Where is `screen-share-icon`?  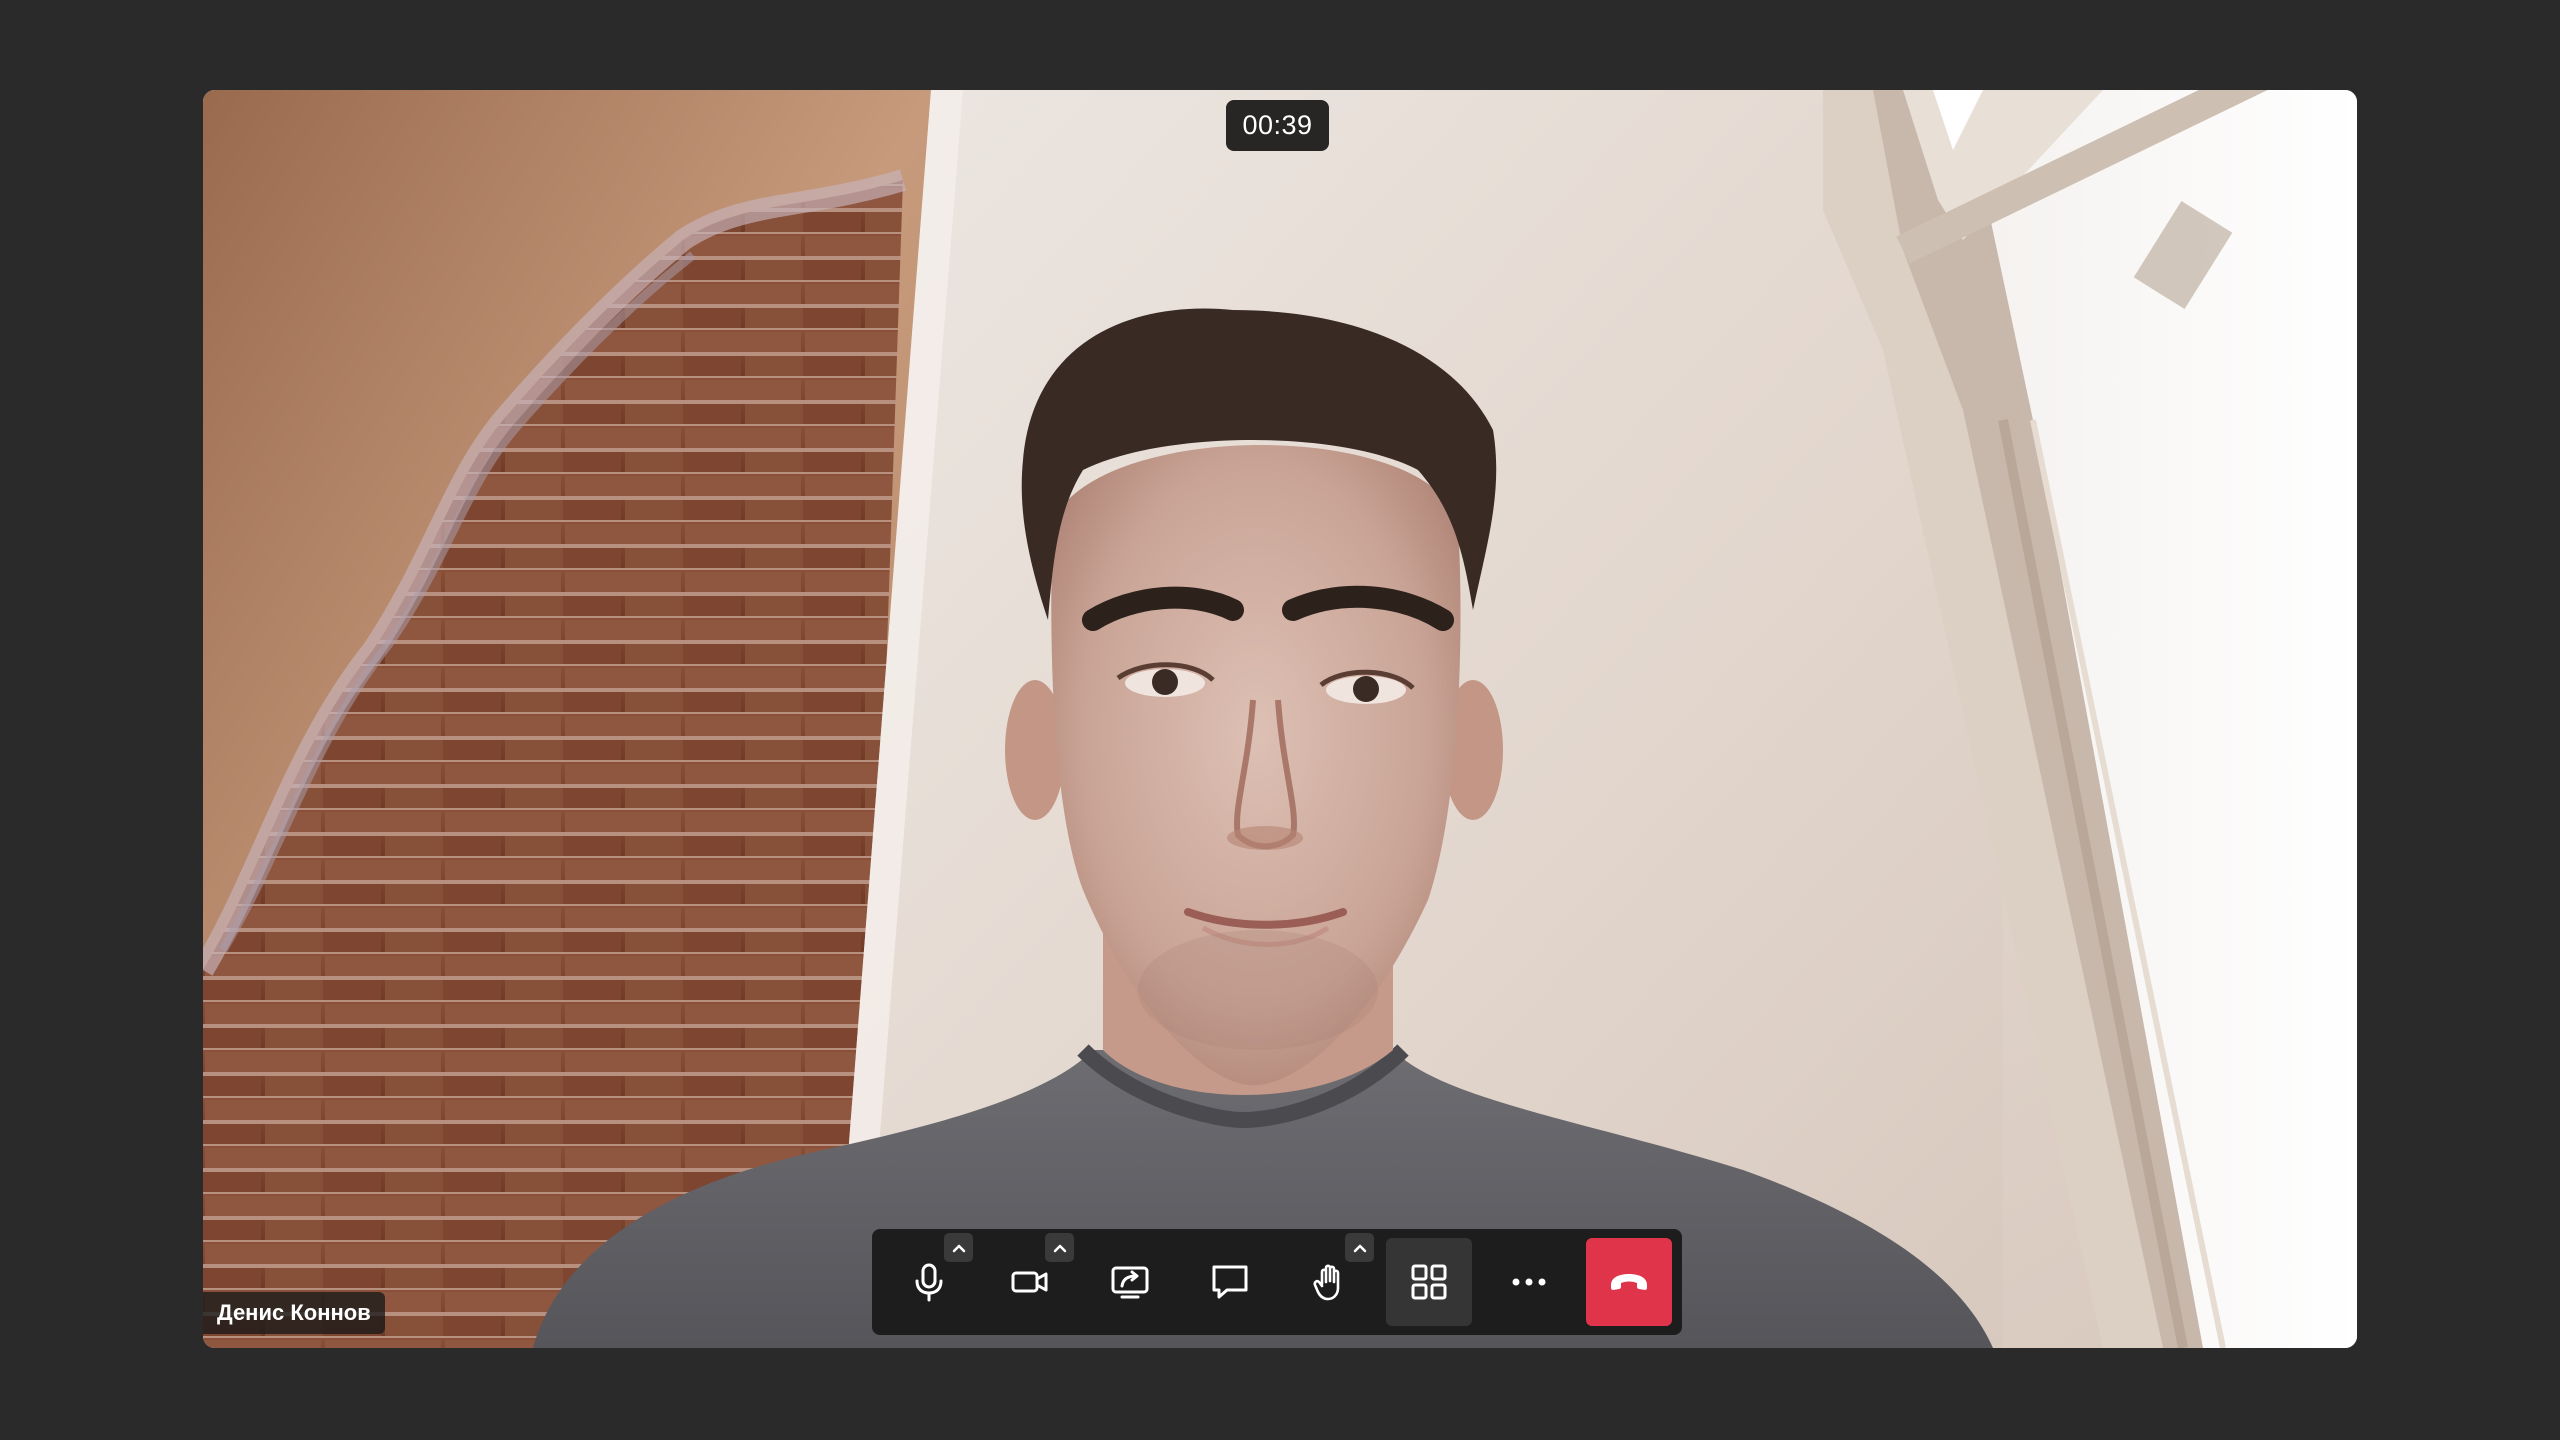 screen-share-icon is located at coordinates (1130, 1282).